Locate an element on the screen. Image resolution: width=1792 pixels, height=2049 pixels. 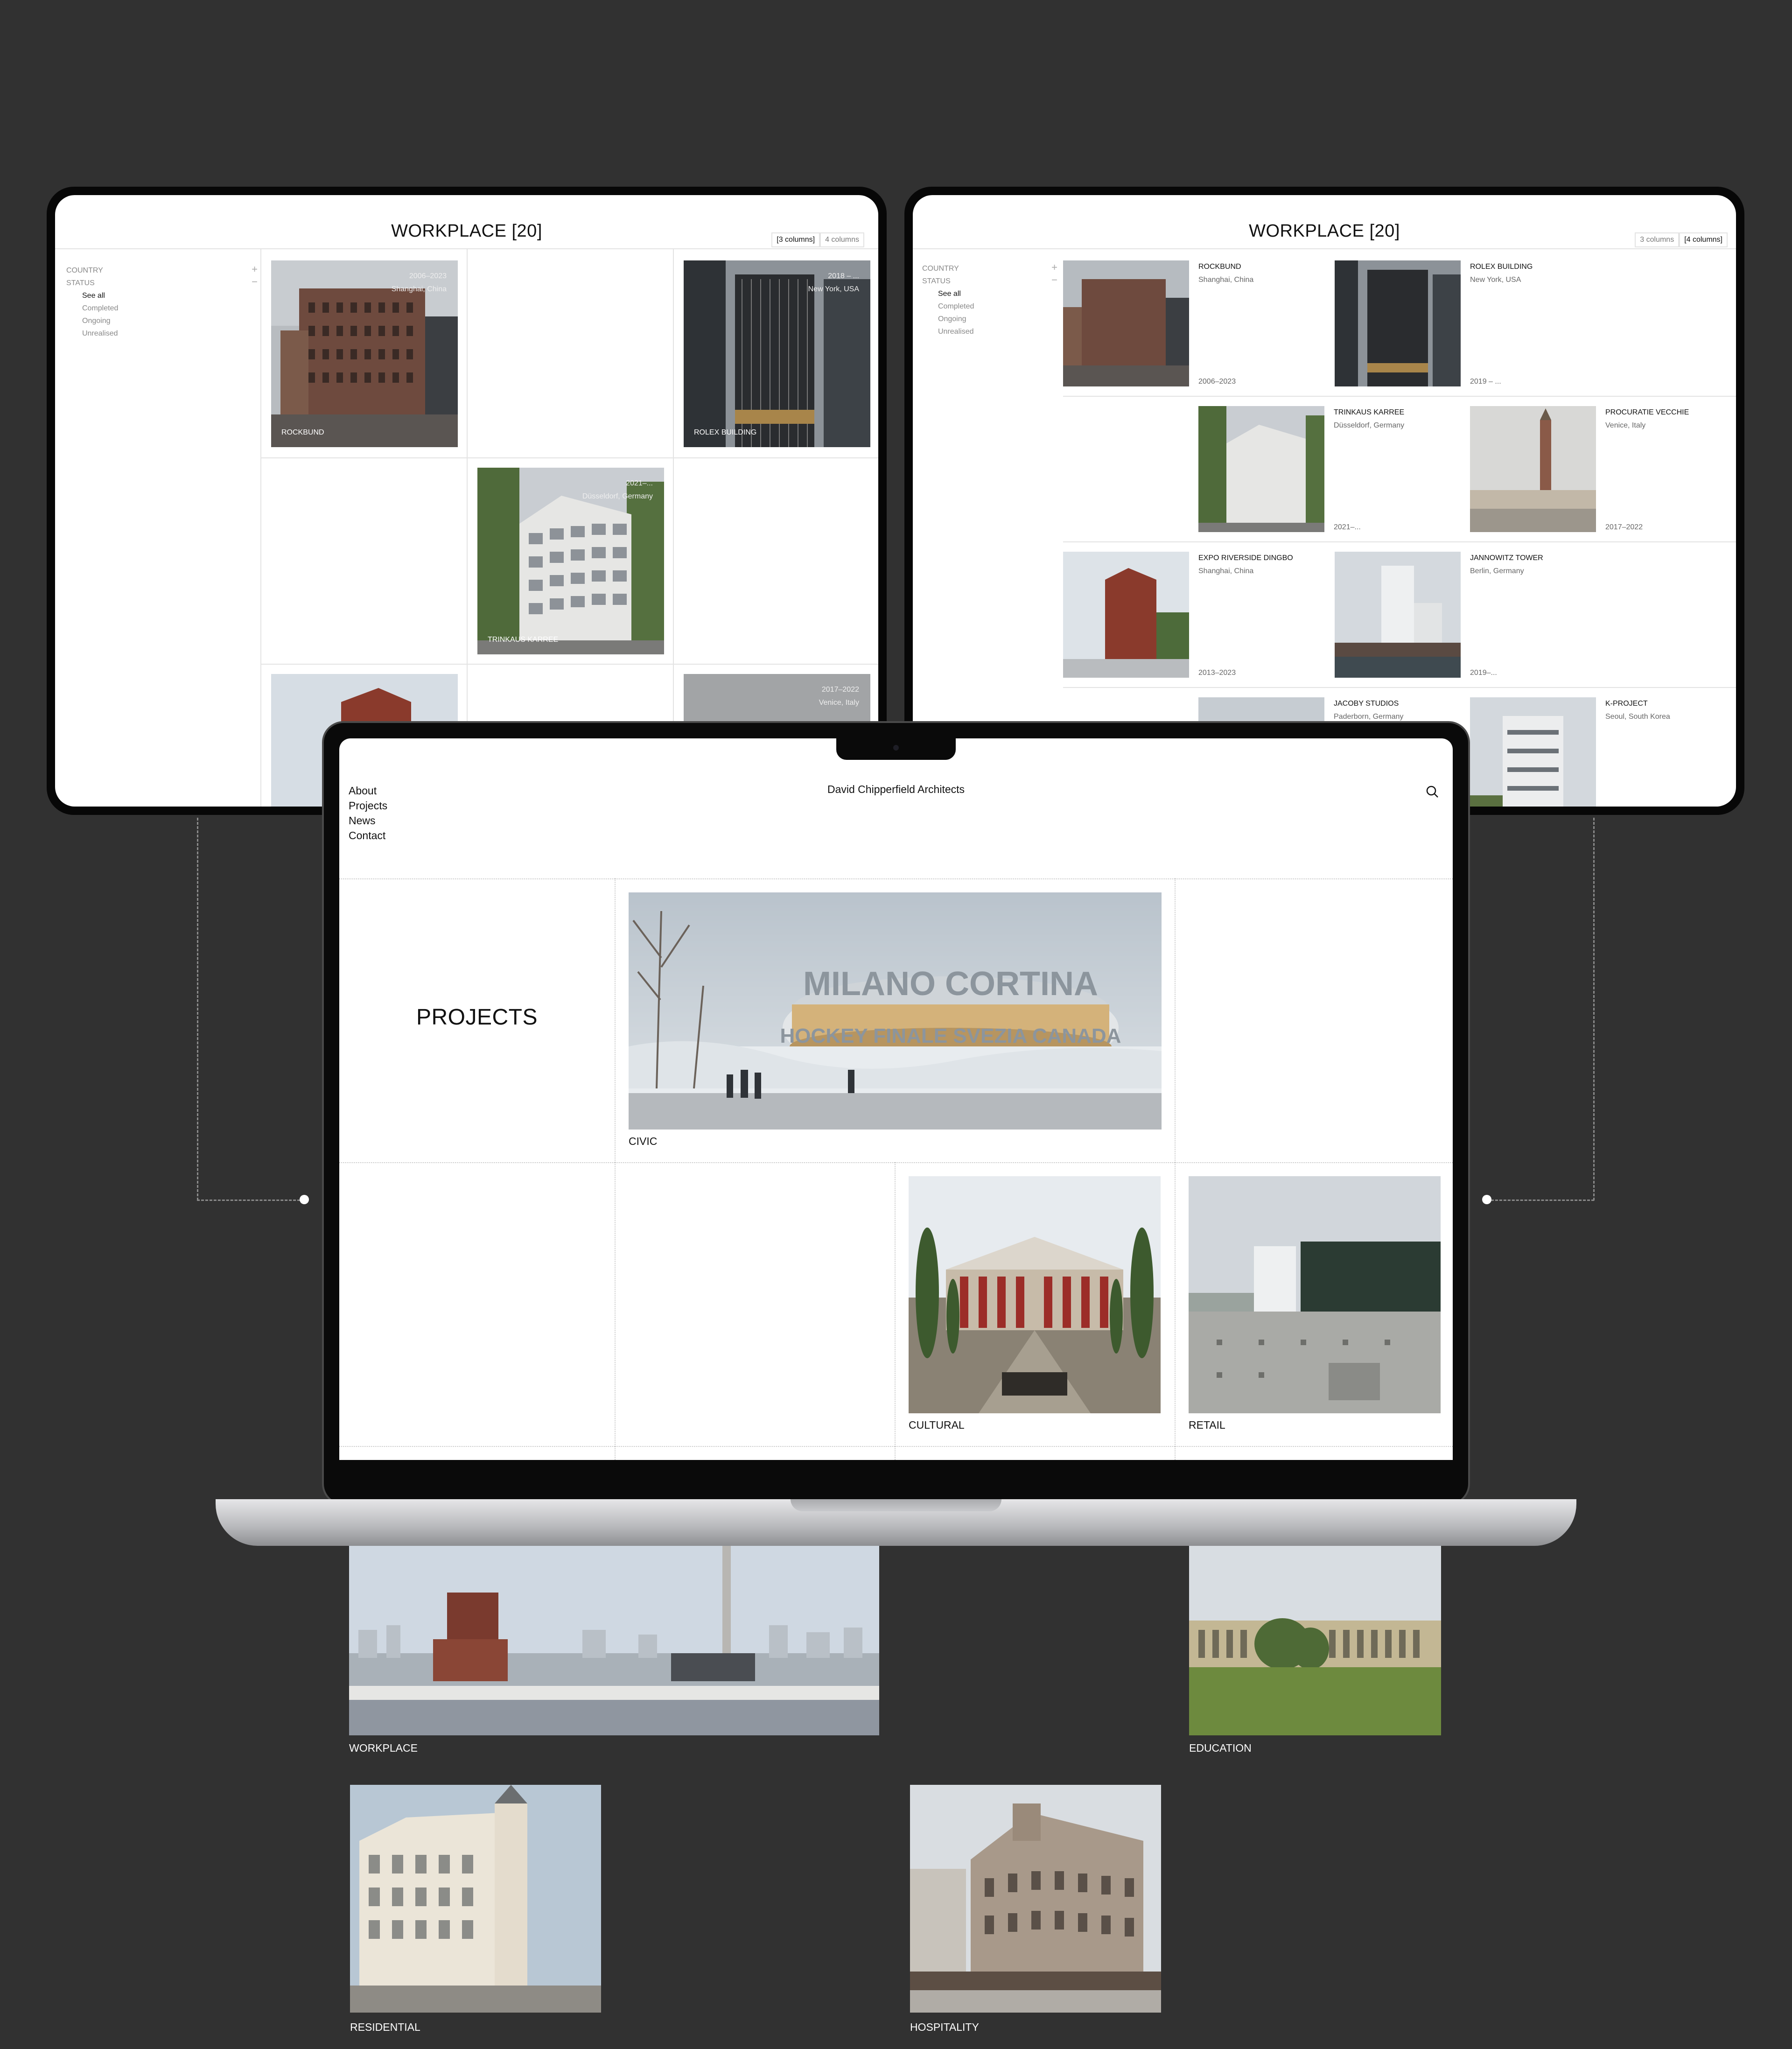
three-columns-button: 3 columns is located at coordinates (1657, 239).